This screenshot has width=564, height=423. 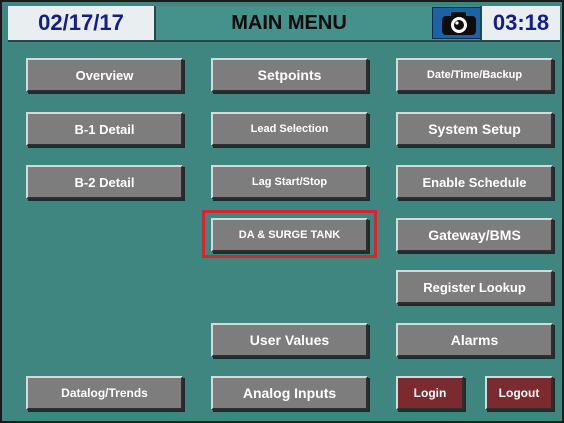 I want to click on time-display: 03:18, so click(x=520, y=23).